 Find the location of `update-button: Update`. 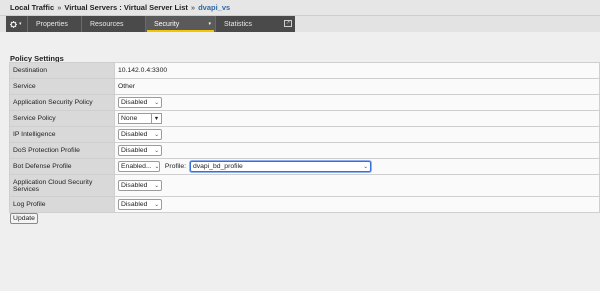

update-button: Update is located at coordinates (24, 218).